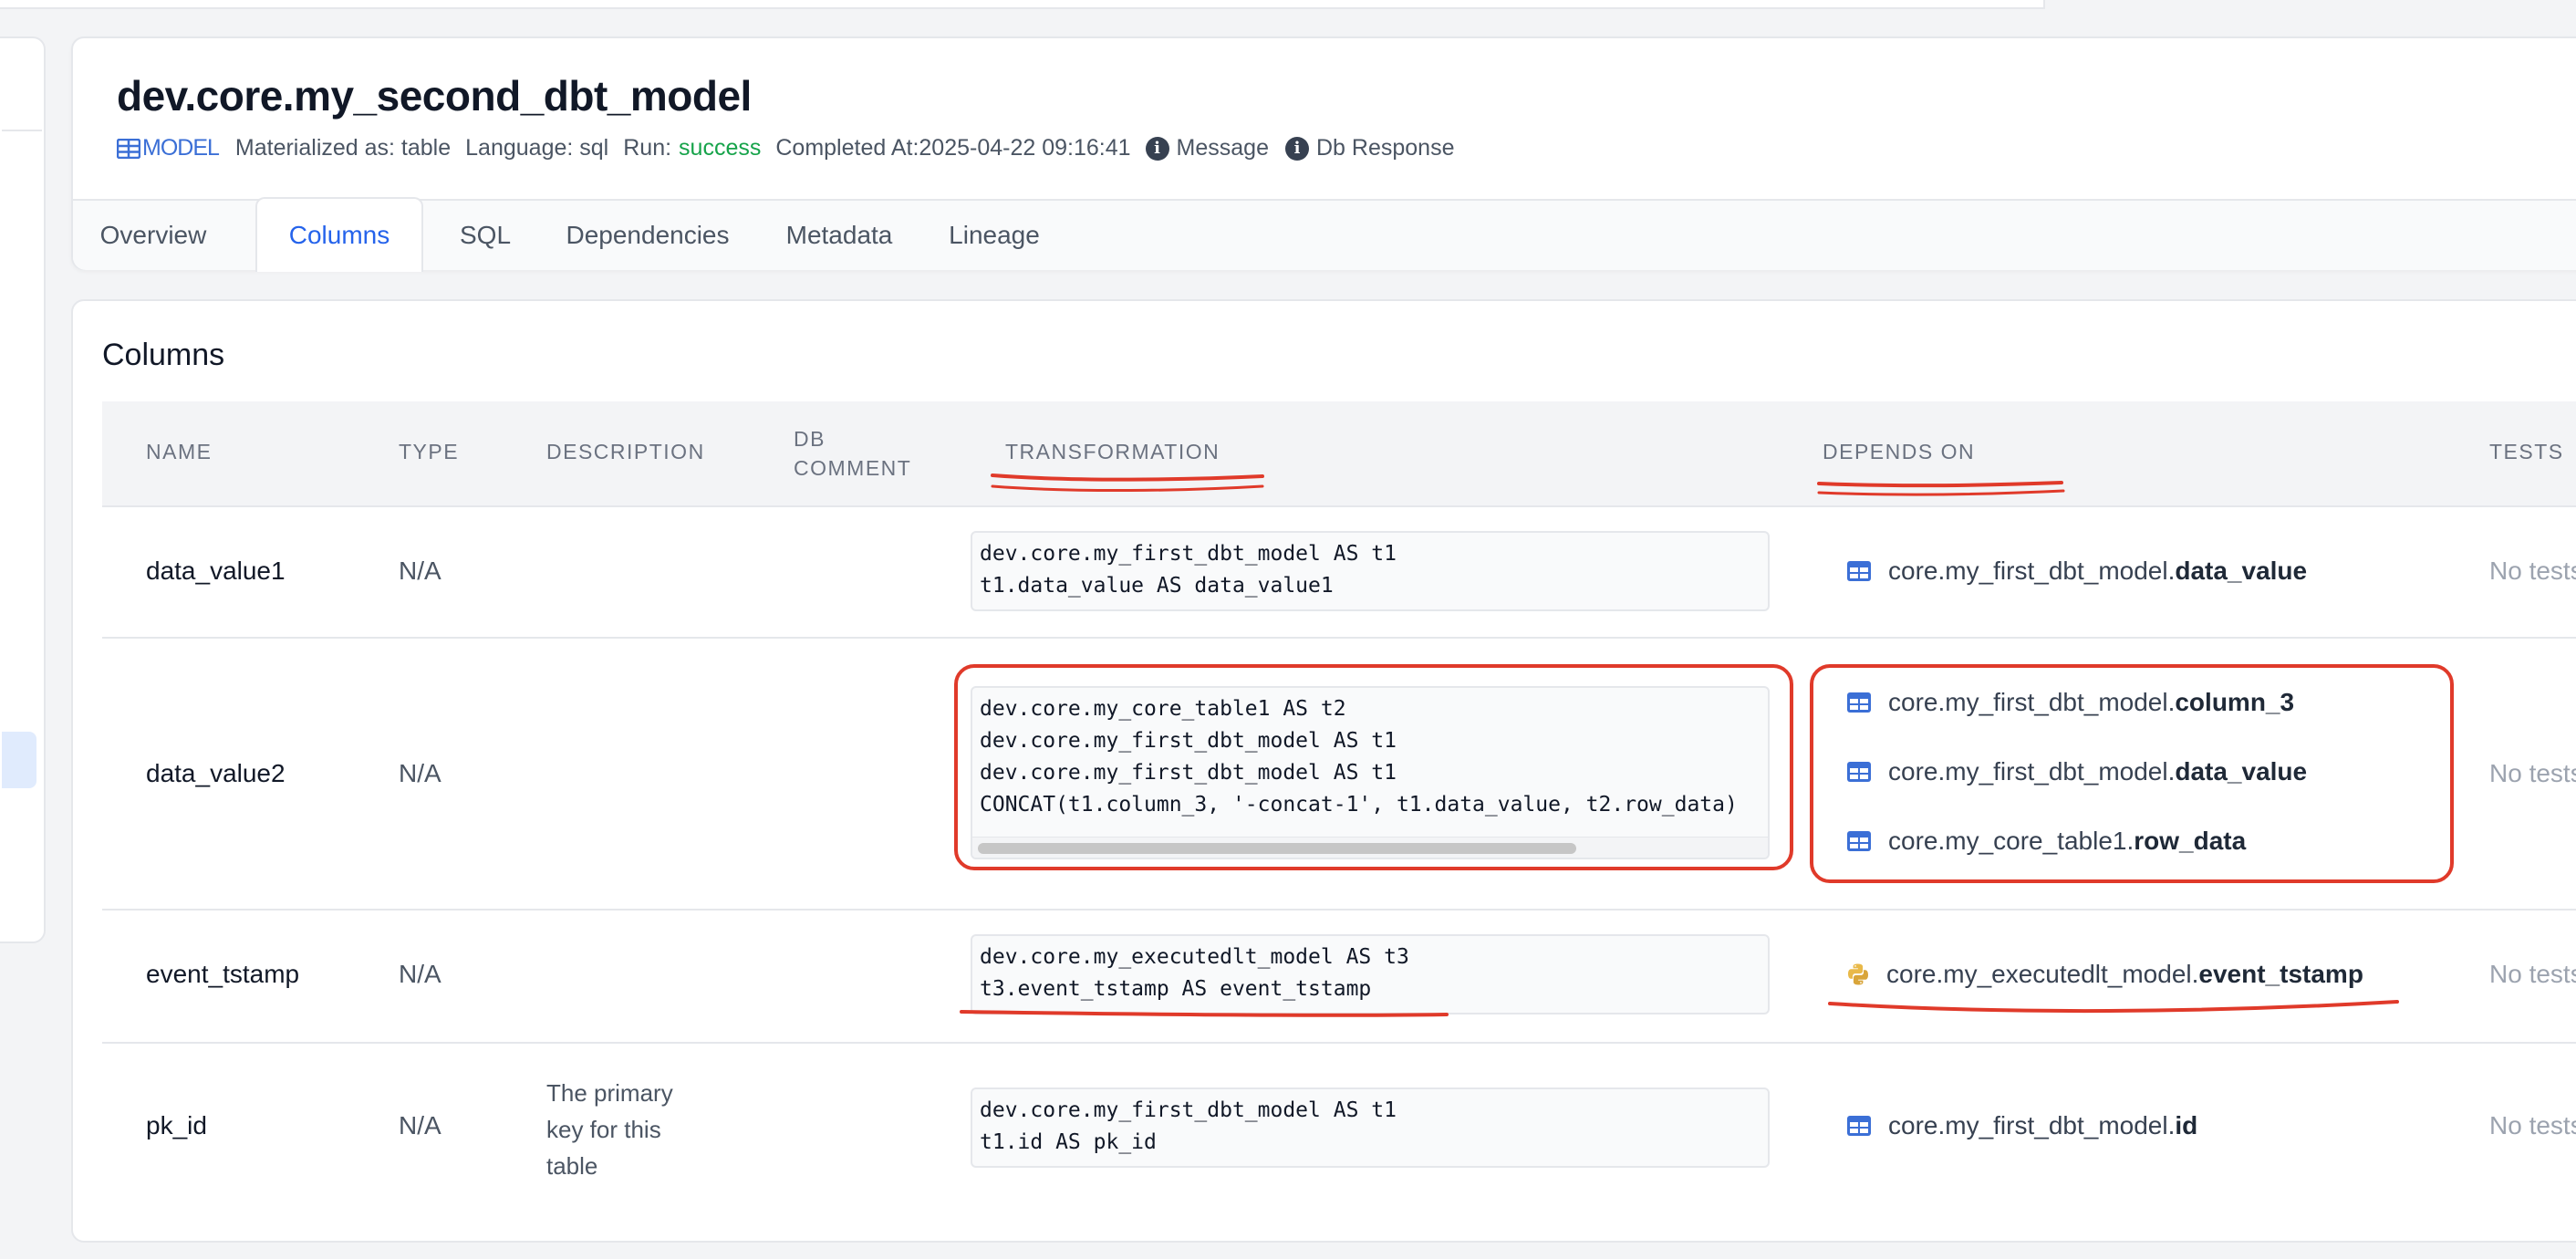 This screenshot has width=2576, height=1259. What do you see at coordinates (2011, 841) in the screenshot?
I see `depends-on-prefix: core.my_core_table1.` at bounding box center [2011, 841].